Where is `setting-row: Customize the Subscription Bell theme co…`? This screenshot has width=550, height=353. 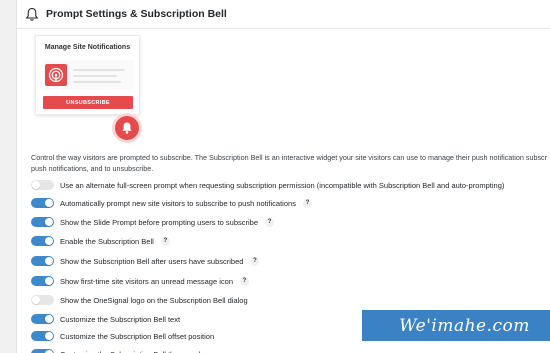
setting-row: Customize the Subscription Bell theme co… is located at coordinates (121, 350).